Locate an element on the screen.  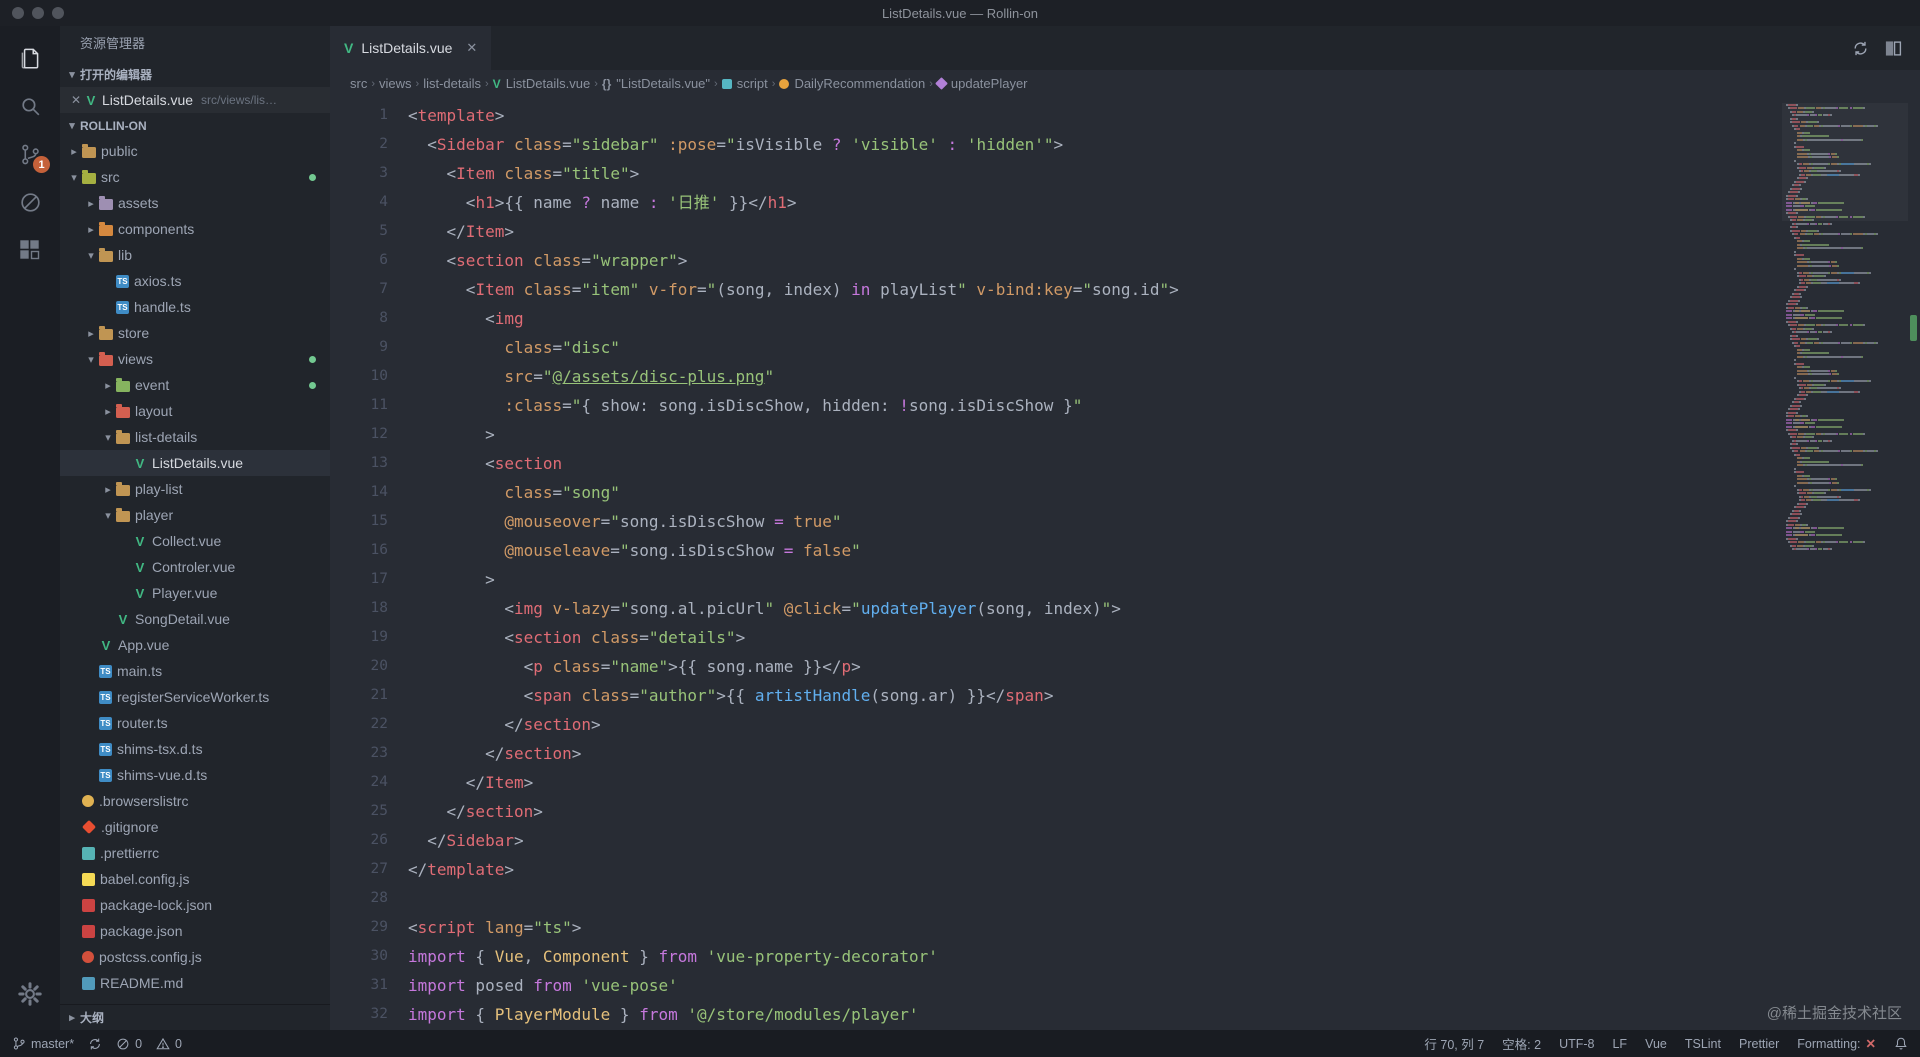
search-icon is located at coordinates (30, 106).